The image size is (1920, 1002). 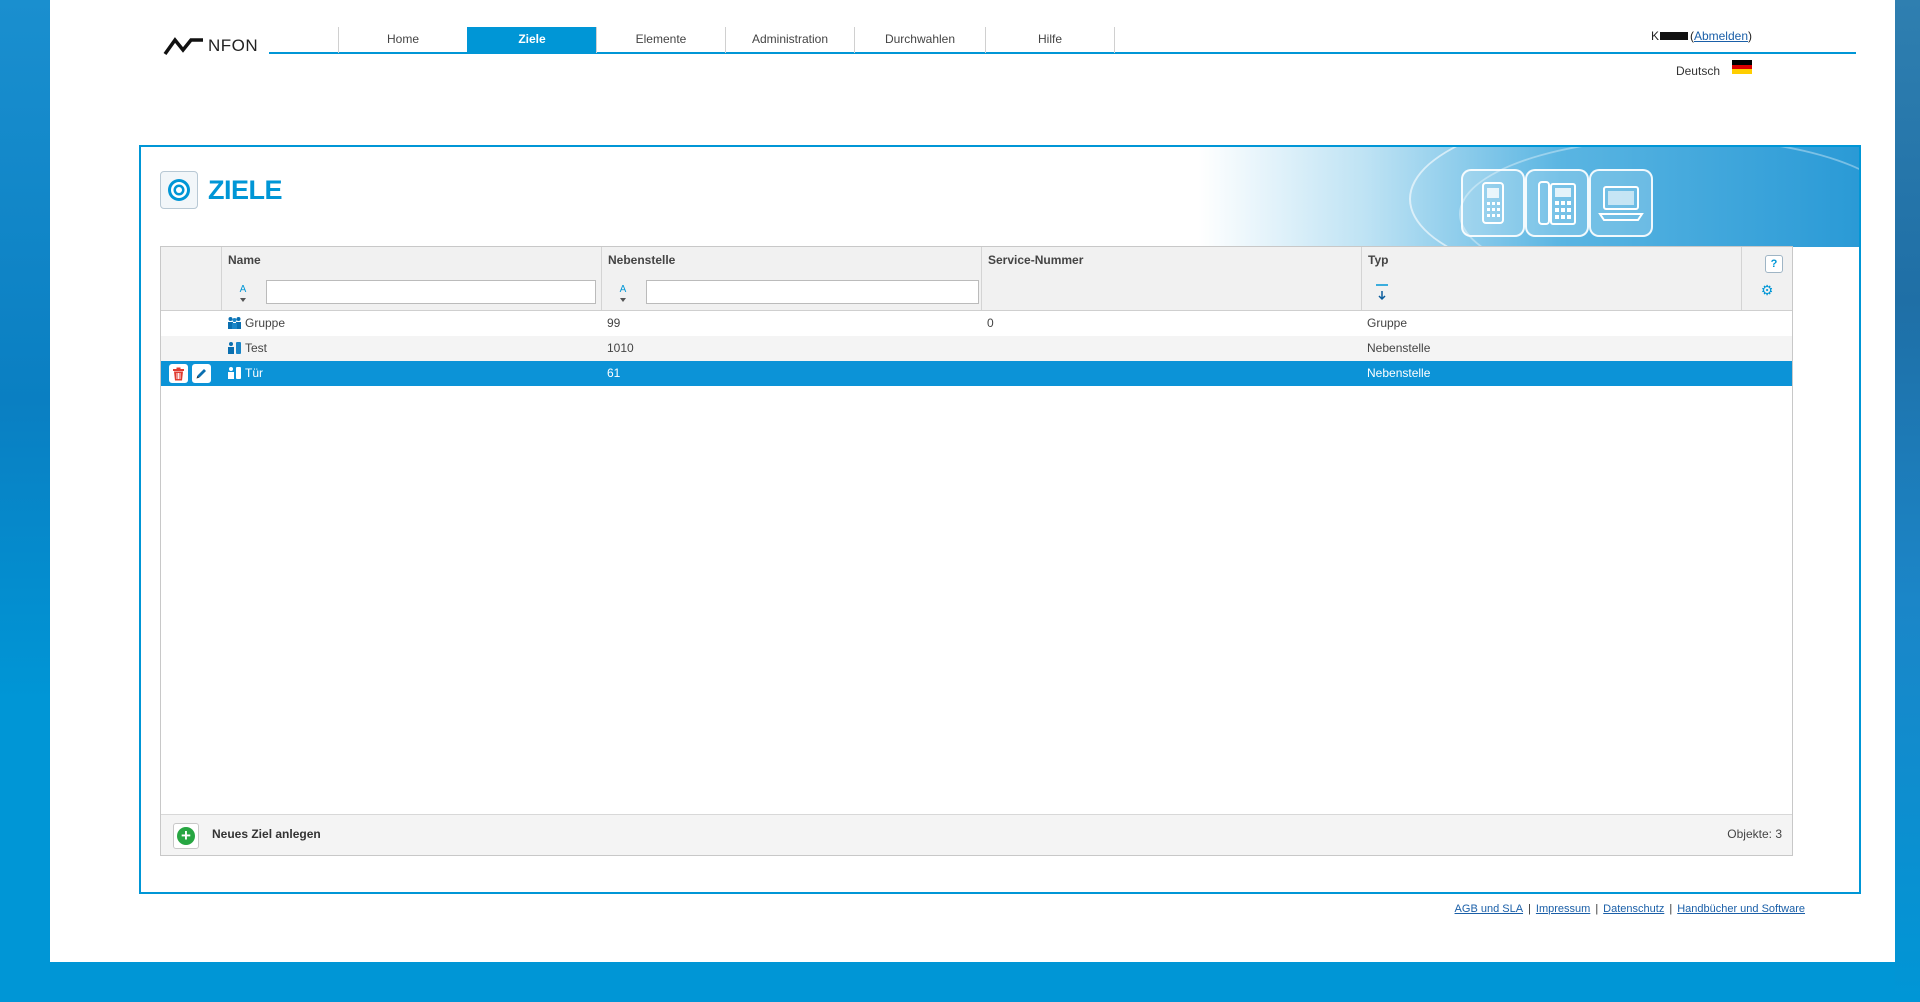 What do you see at coordinates (1754, 834) in the screenshot?
I see `object-count: Objekte: 3` at bounding box center [1754, 834].